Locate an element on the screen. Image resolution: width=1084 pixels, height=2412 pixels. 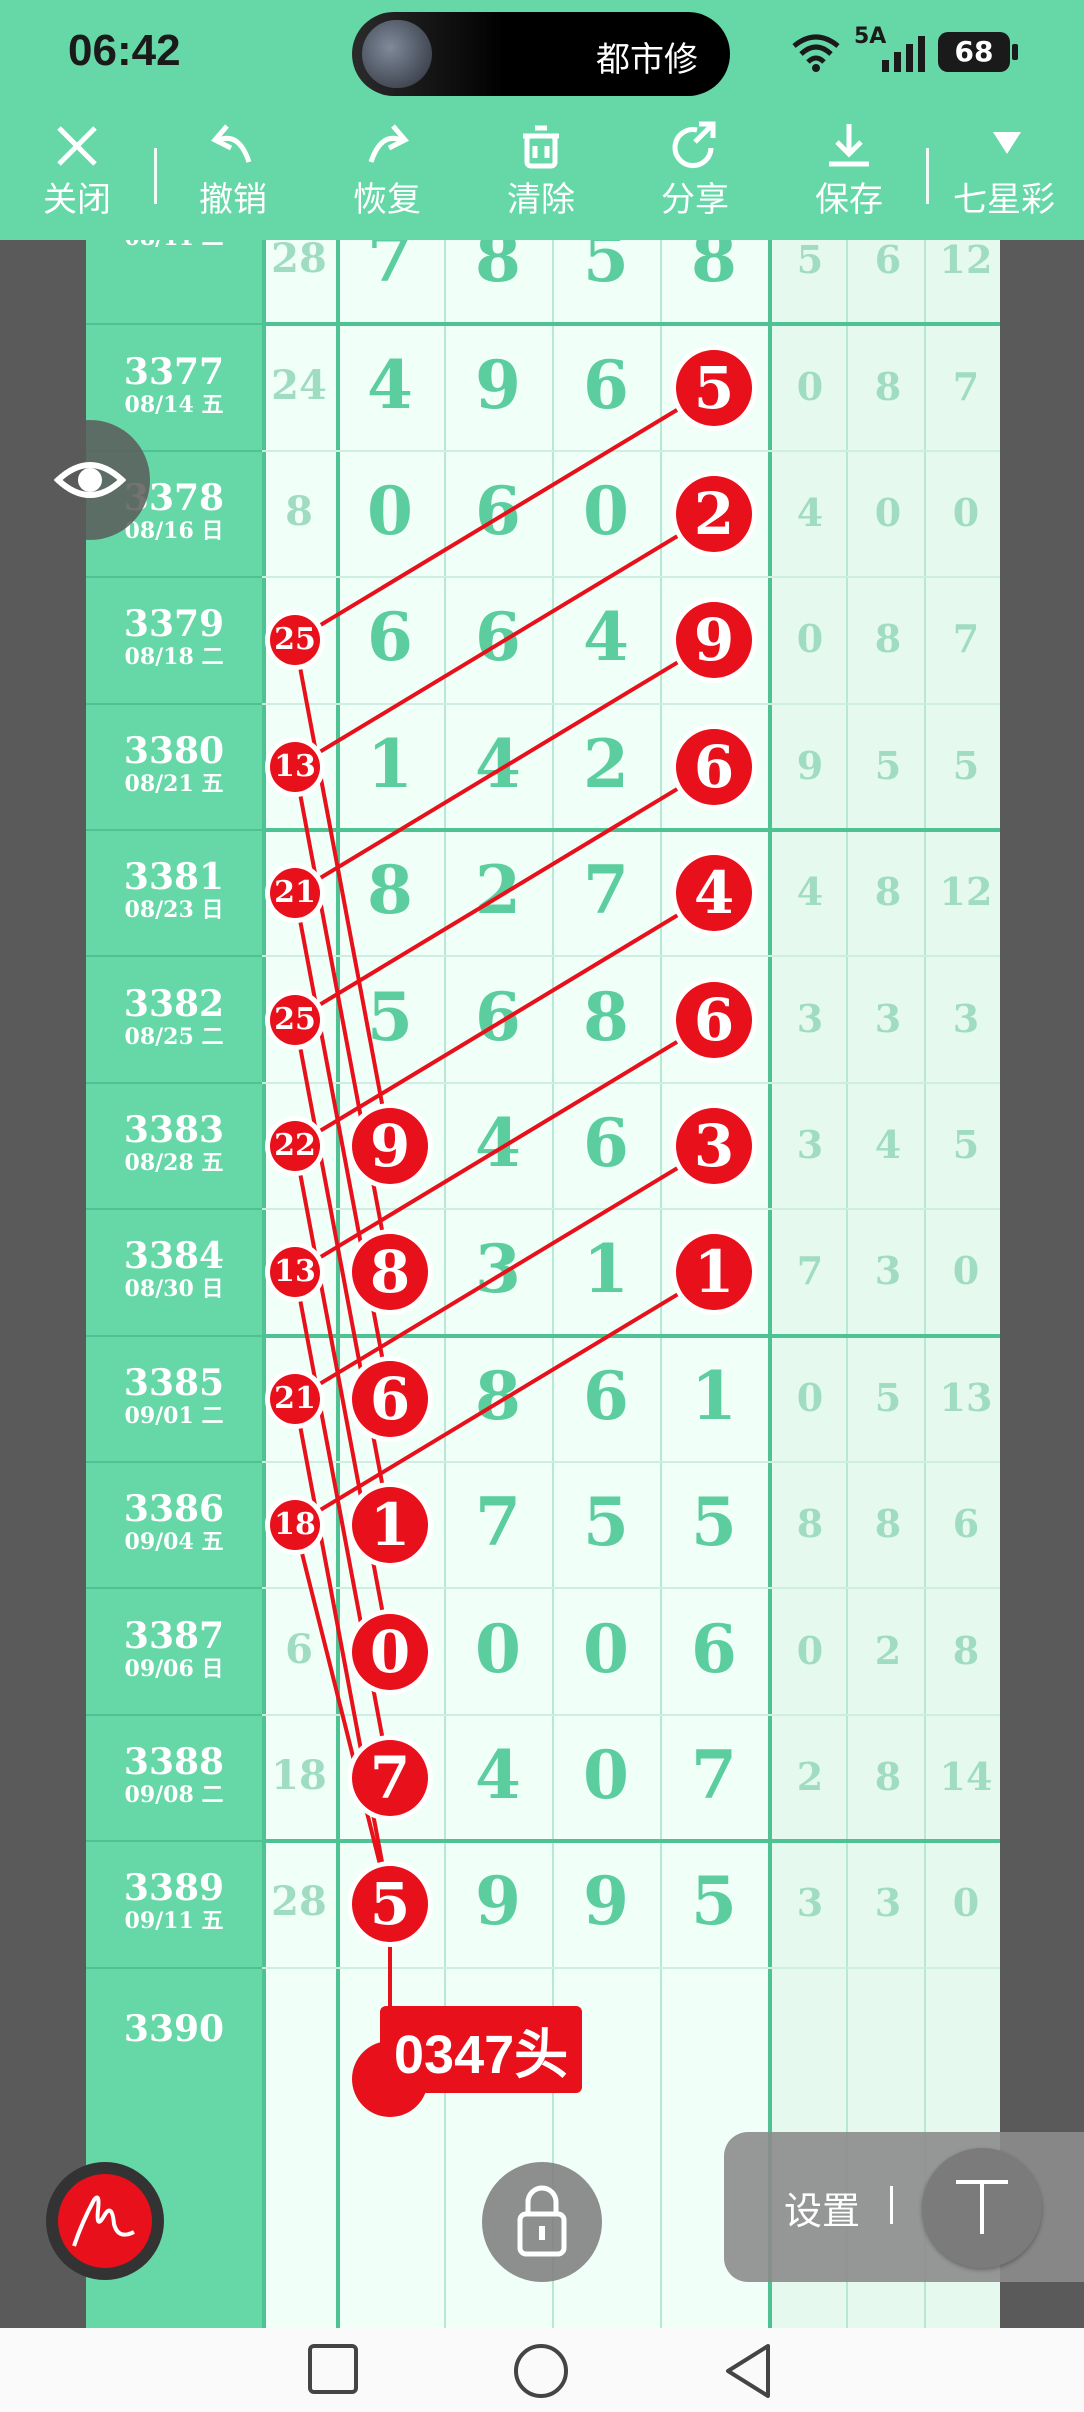
settings-divider is located at coordinates (891, 2205).